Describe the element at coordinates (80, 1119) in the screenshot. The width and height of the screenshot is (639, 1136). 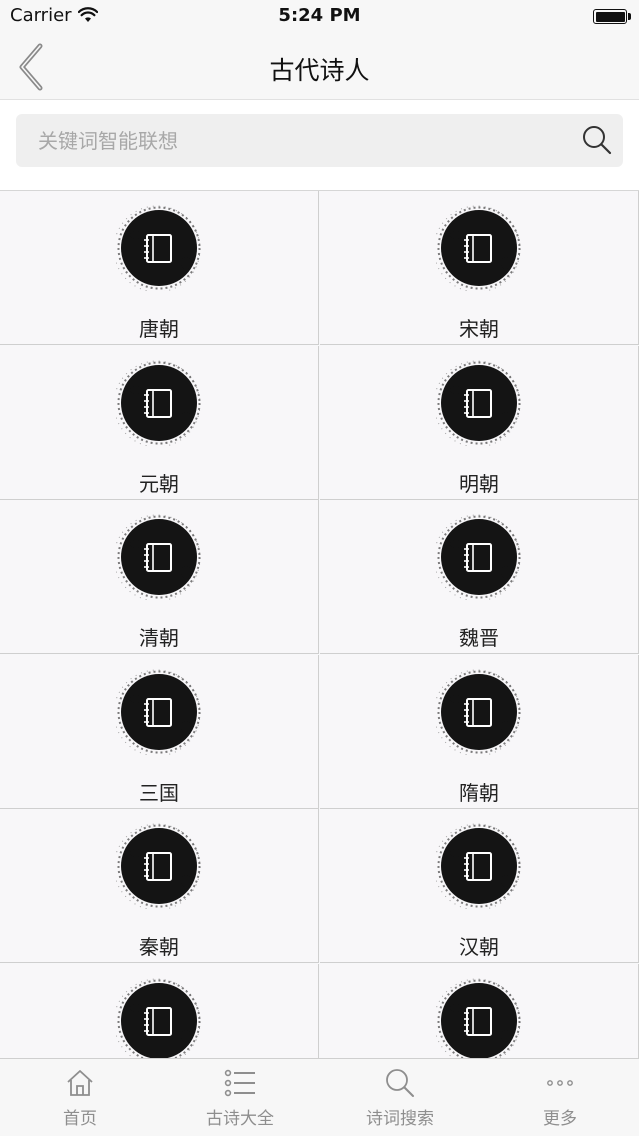
I see `tab-label: 首页` at that location.